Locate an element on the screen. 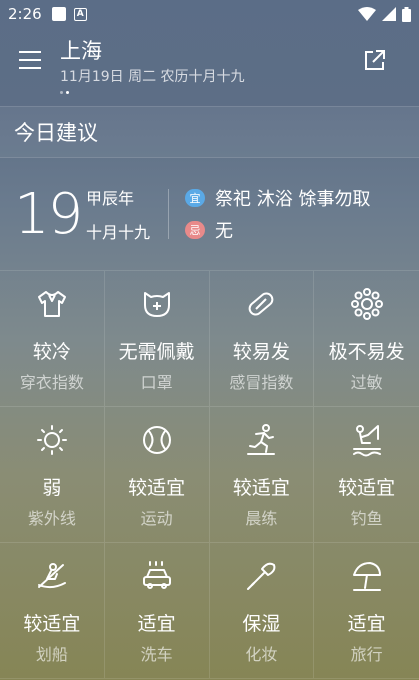 This screenshot has height=680, width=419. index-value: 较易发 is located at coordinates (261, 352).